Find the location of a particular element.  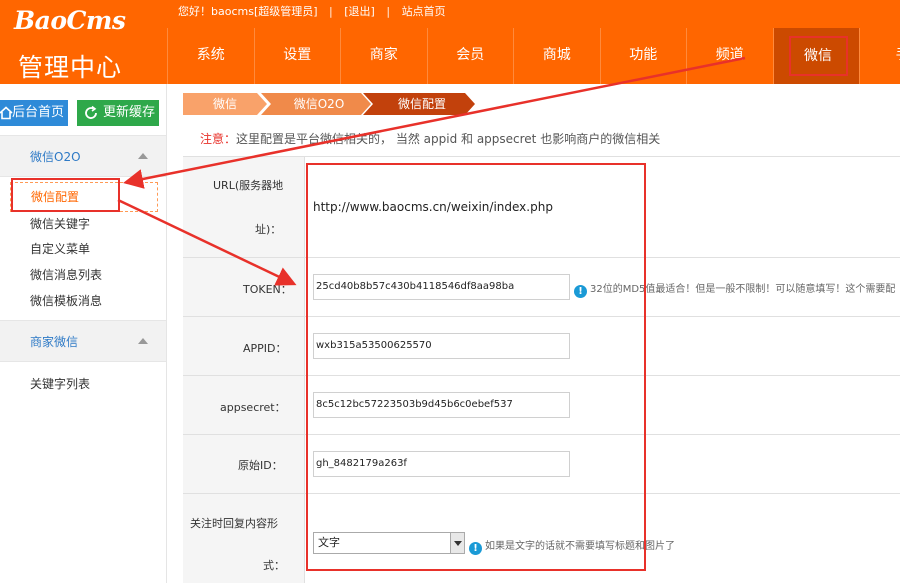

brand: BaoCms 管理中心 is located at coordinates (83, 42).